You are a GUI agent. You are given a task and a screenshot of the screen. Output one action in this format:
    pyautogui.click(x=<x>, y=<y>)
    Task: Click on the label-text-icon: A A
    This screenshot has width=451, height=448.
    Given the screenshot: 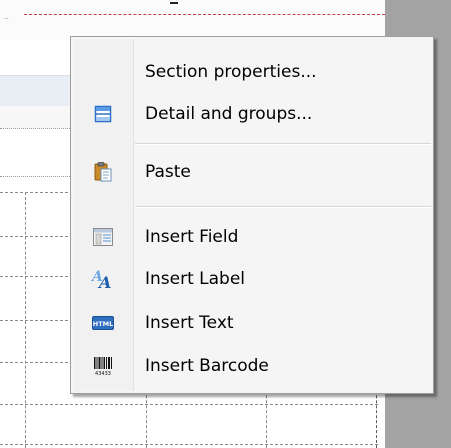 What is the action you would take?
    pyautogui.click(x=103, y=279)
    